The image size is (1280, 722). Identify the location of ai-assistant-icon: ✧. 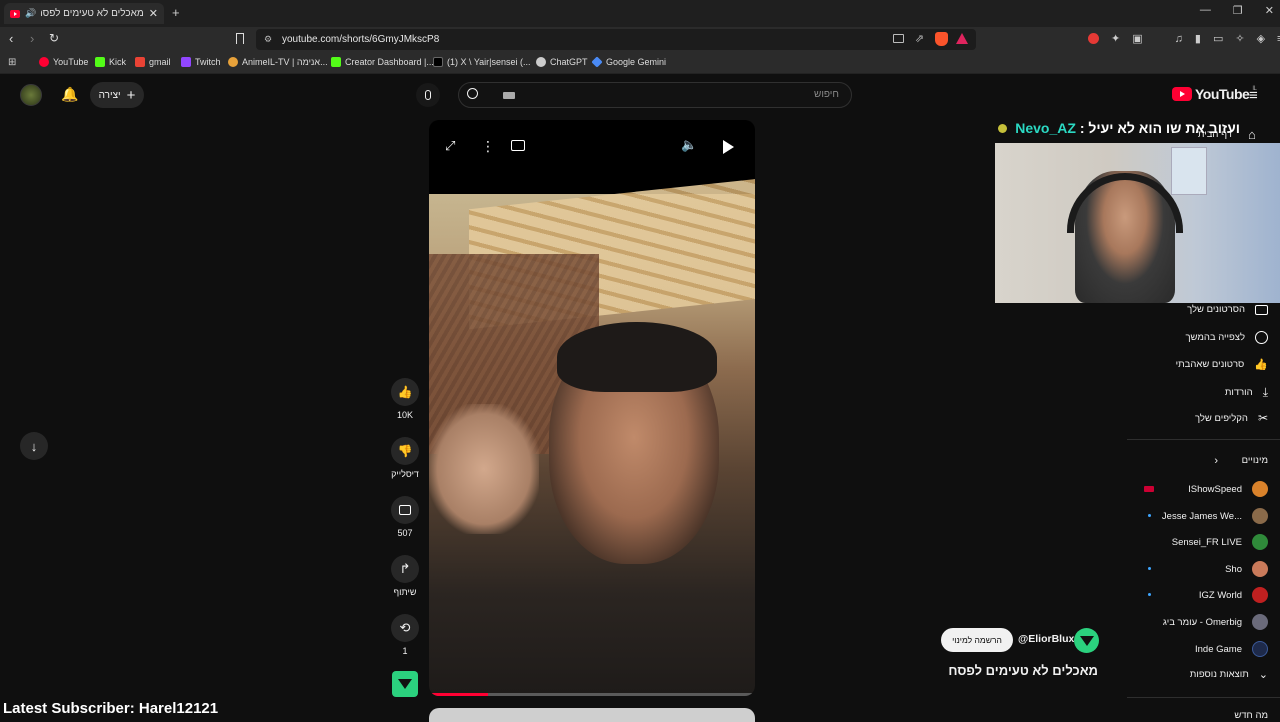
(1239, 38).